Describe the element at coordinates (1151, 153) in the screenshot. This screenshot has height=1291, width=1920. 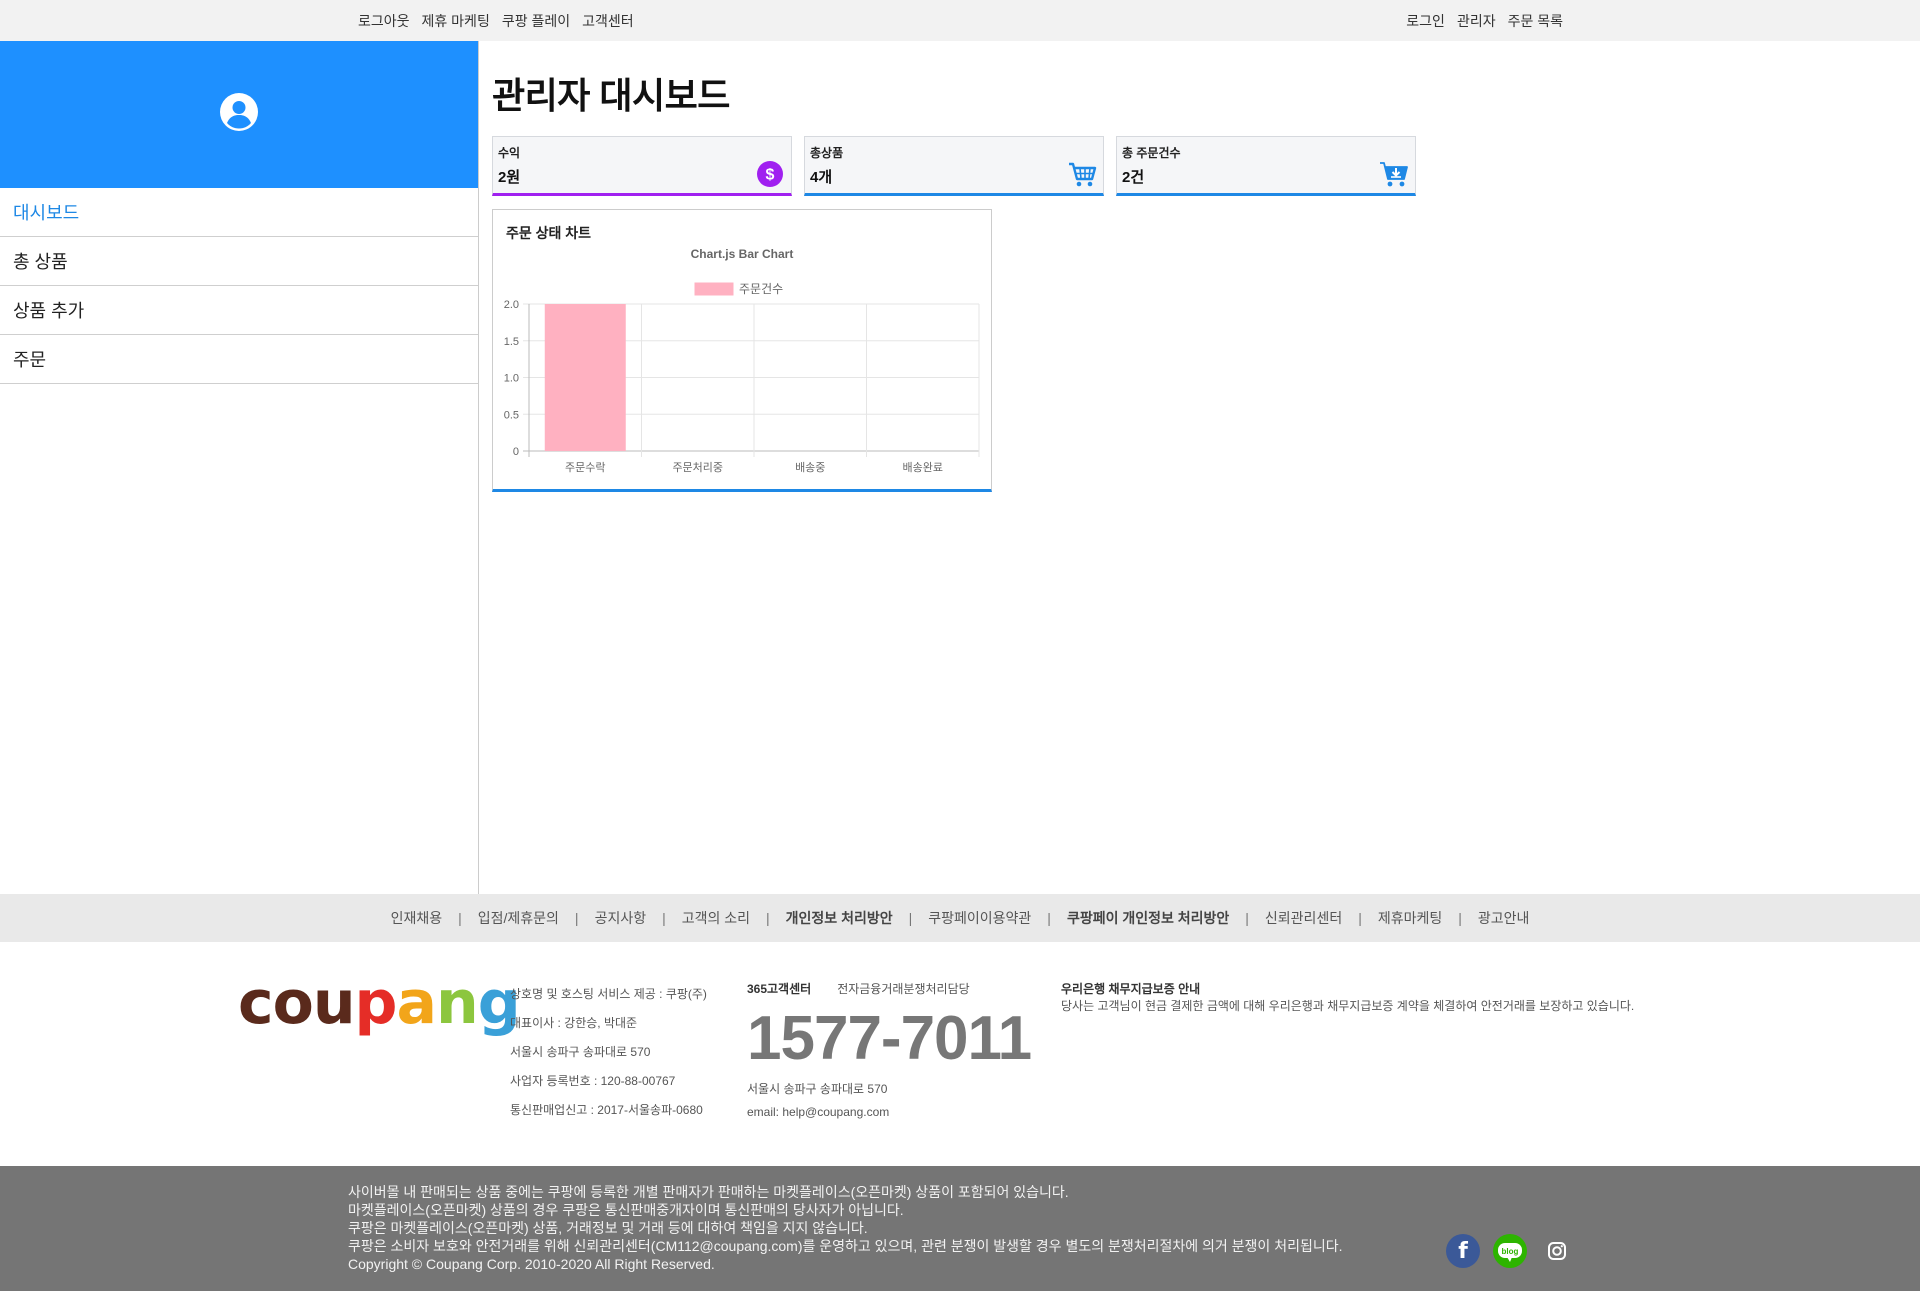
I see `card-label: 총 주문건수` at that location.